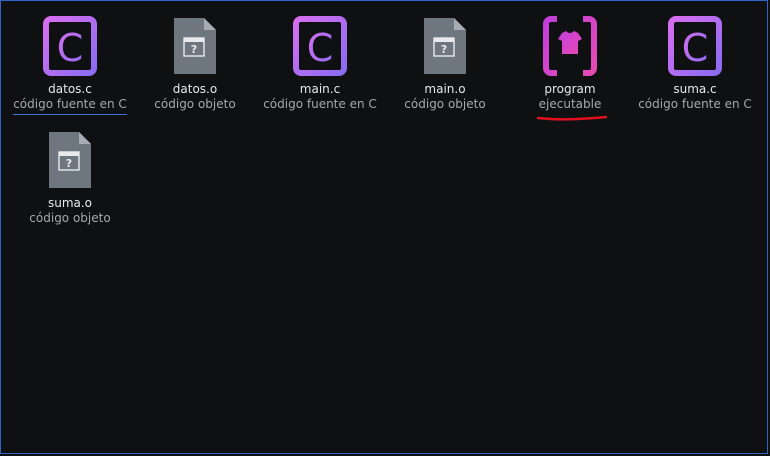 The width and height of the screenshot is (770, 456). Describe the element at coordinates (572, 118) in the screenshot. I see `red-underline-annotation` at that location.